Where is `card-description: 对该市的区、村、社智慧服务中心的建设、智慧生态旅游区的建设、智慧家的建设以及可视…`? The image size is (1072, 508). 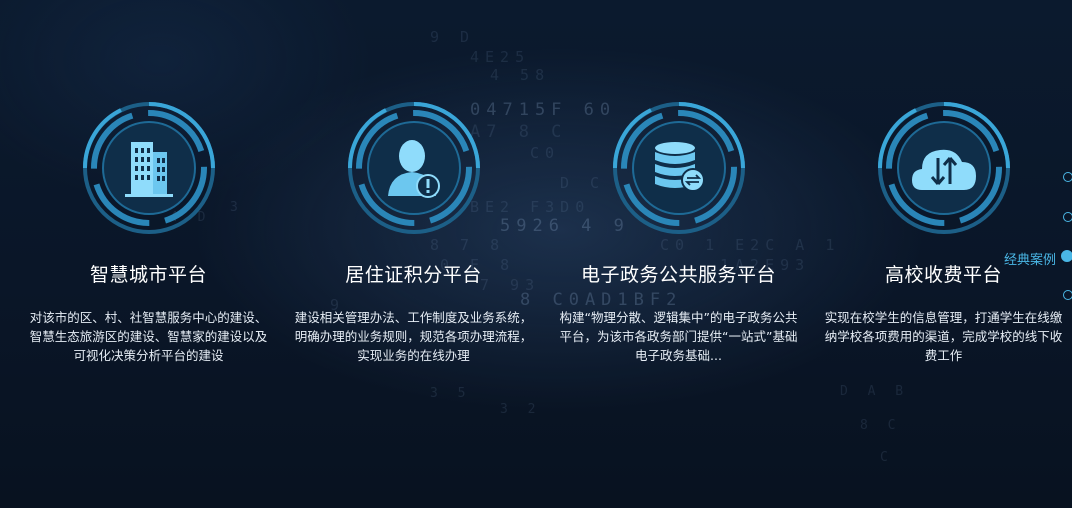
card-description: 对该市的区、村、社智慧服务中心的建设、智慧生态旅游区的建设、智慧家的建设以及可视… is located at coordinates (148, 336).